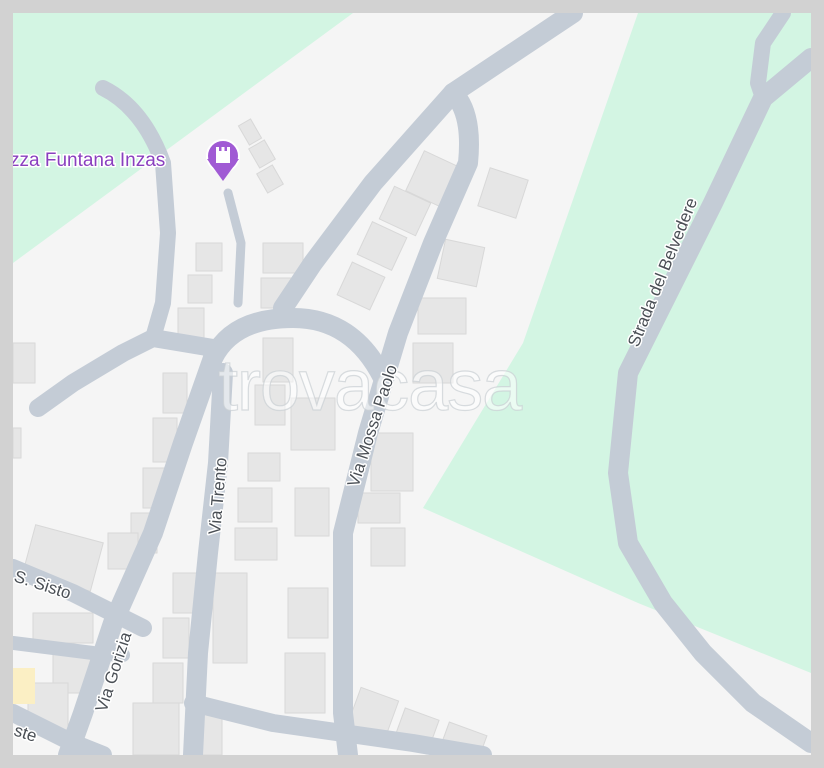 The height and width of the screenshot is (768, 824). Describe the element at coordinates (90, 161) in the screenshot. I see `poi-label: zza Funtana Inzas` at that location.